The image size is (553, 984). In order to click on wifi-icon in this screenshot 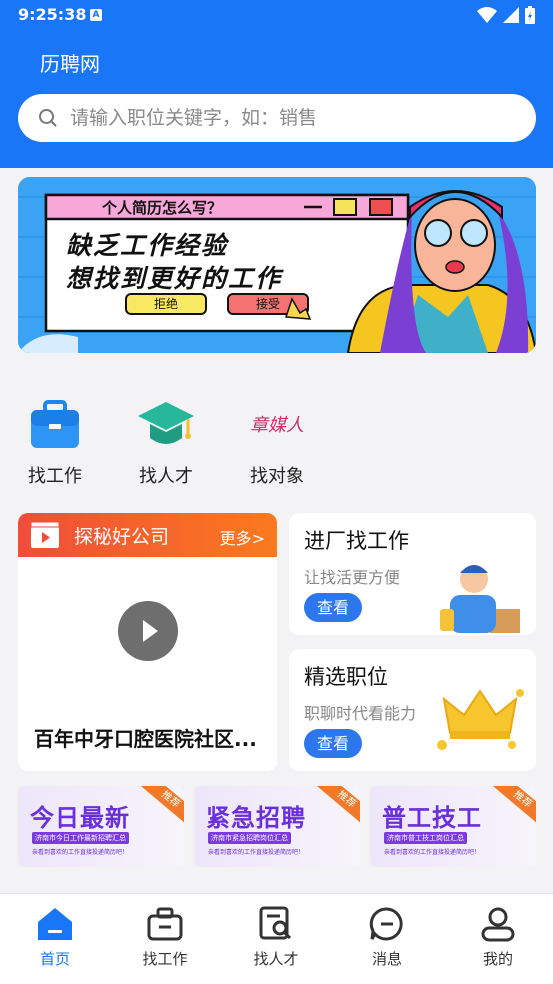, I will do `click(487, 15)`.